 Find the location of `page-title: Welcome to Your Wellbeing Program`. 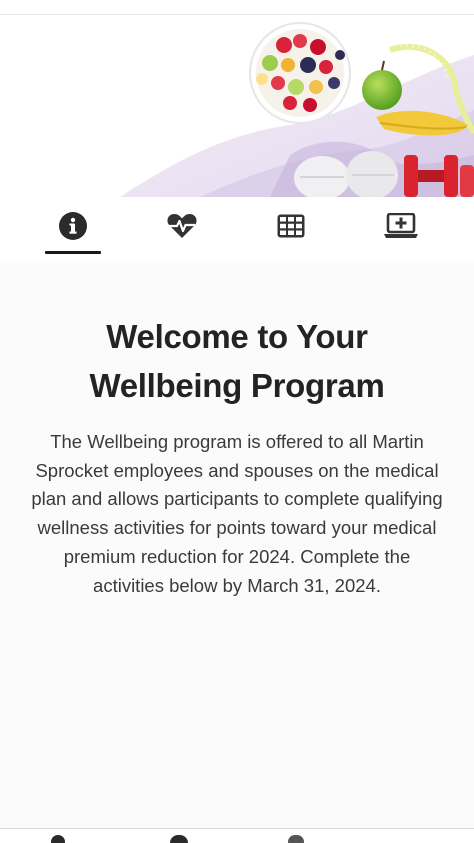

page-title: Welcome to Your Wellbeing Program is located at coordinates (237, 361).